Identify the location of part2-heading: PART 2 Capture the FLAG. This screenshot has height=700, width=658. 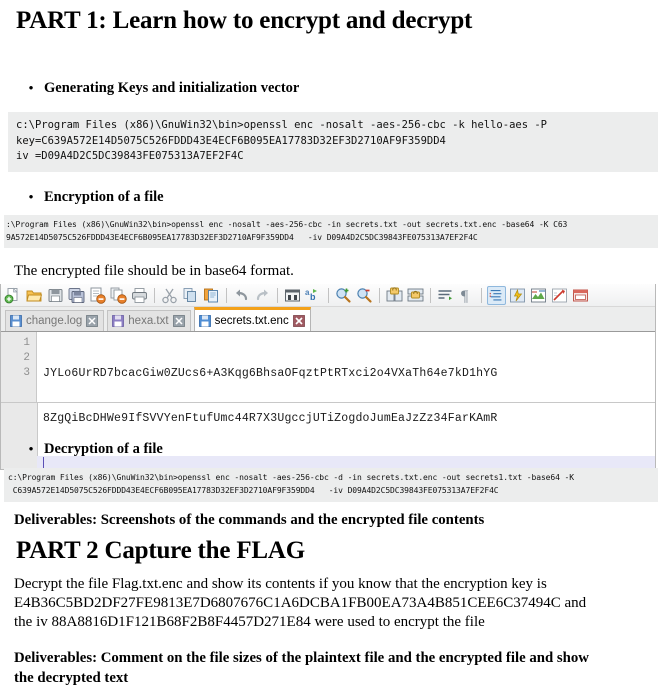
(160, 551).